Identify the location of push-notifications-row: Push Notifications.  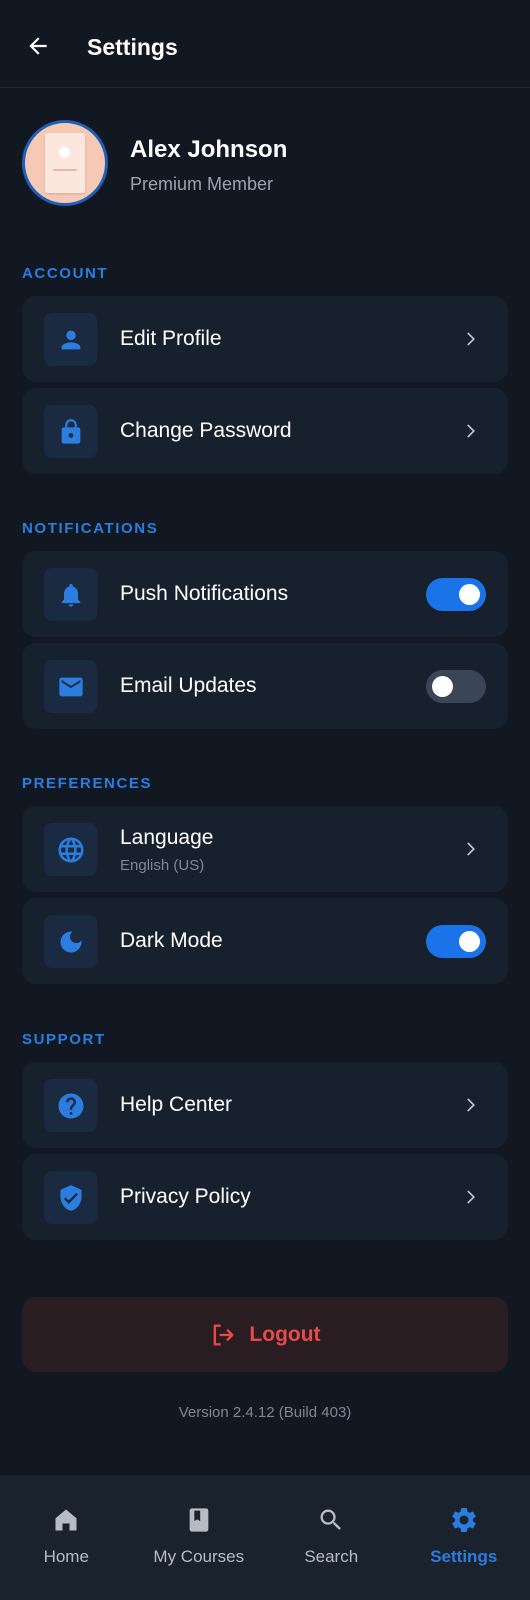
(265, 594).